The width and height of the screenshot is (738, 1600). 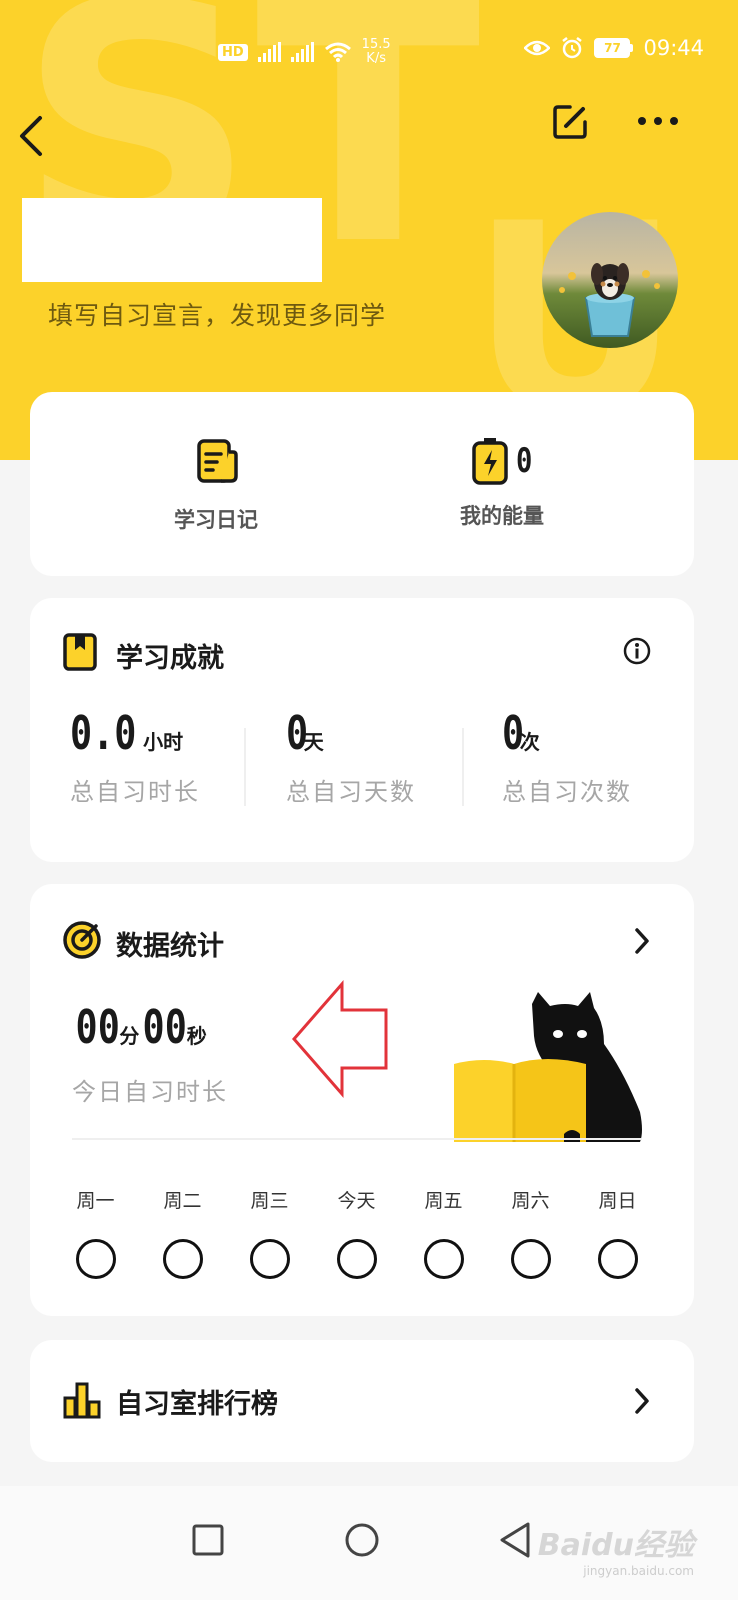 I want to click on today-study-timer: 00分00秒, so click(x=141, y=1027).